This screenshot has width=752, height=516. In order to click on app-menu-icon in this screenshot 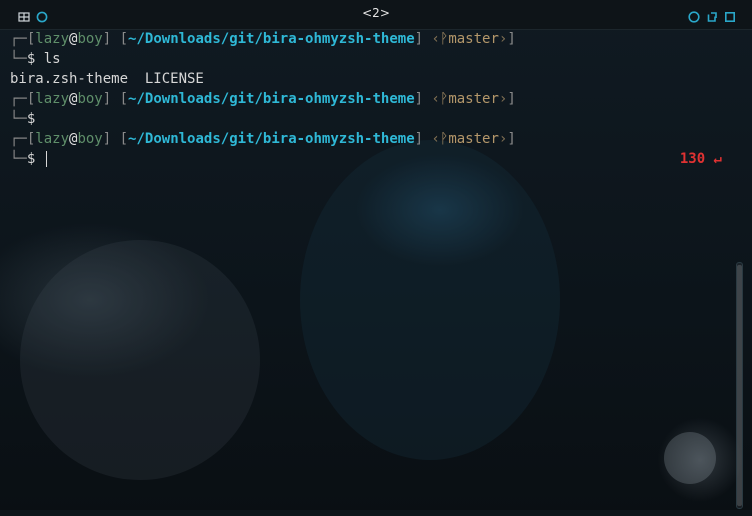, I will do `click(694, 15)`.